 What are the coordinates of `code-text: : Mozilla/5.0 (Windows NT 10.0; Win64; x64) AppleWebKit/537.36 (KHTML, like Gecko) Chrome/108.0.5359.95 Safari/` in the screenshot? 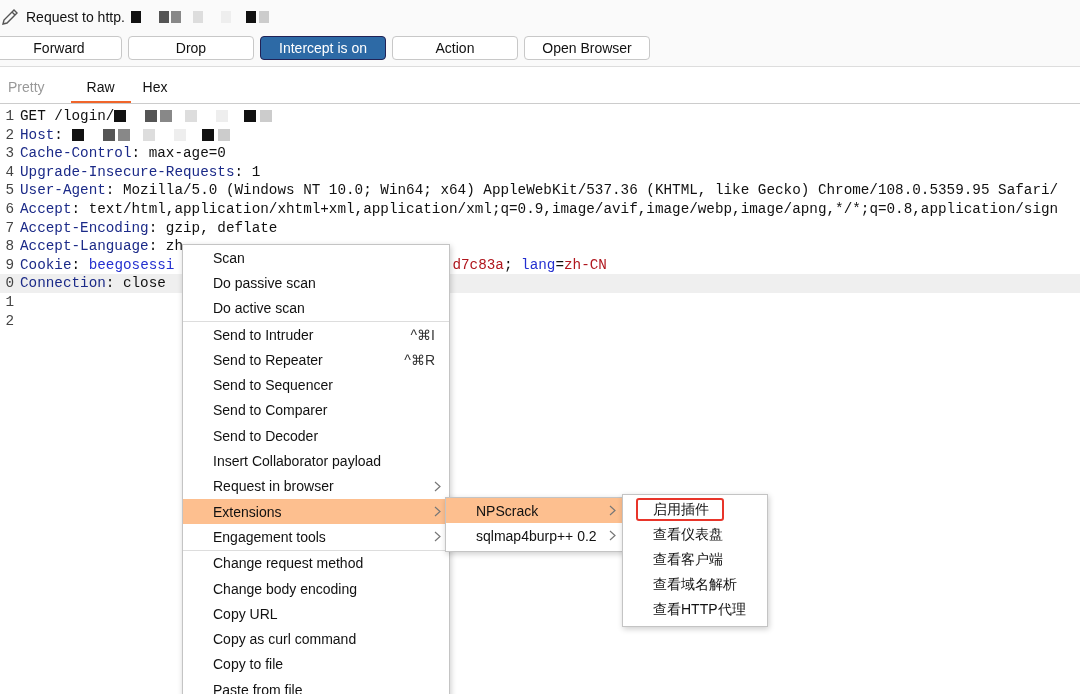 It's located at (582, 190).